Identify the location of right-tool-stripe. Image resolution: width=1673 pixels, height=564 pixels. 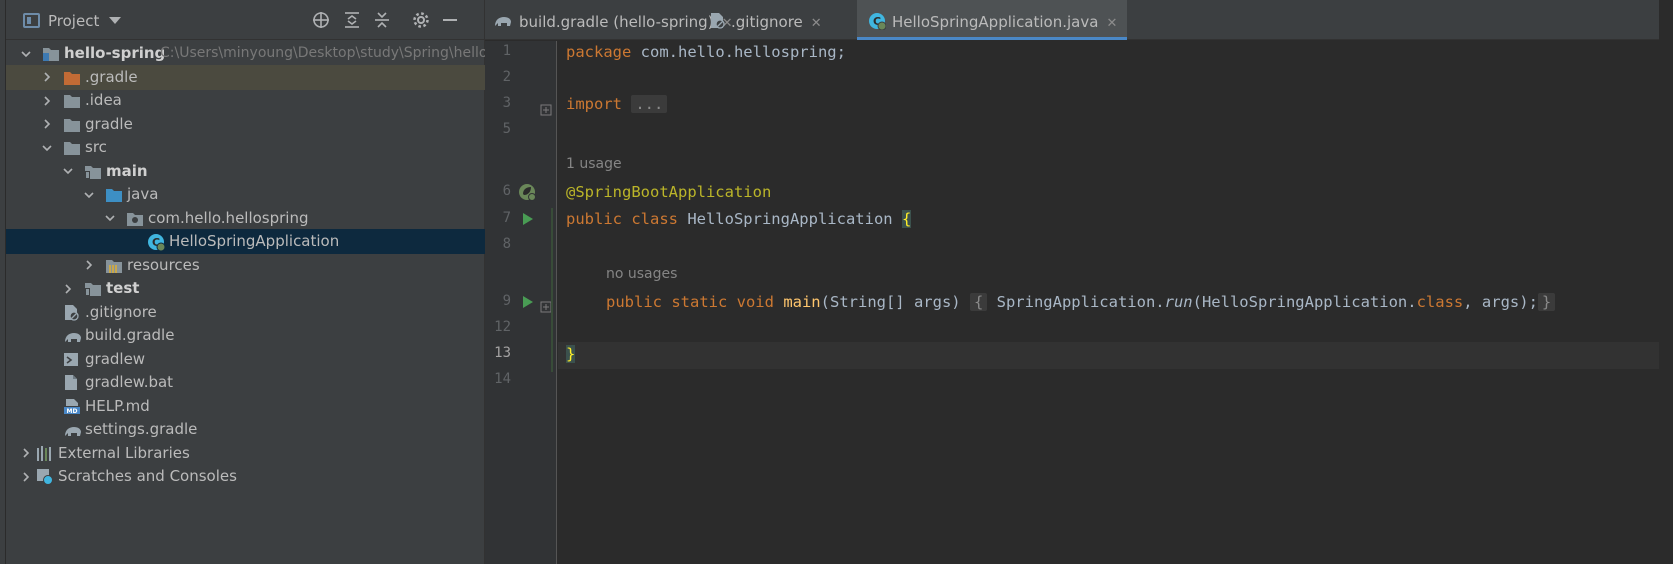
(1666, 282).